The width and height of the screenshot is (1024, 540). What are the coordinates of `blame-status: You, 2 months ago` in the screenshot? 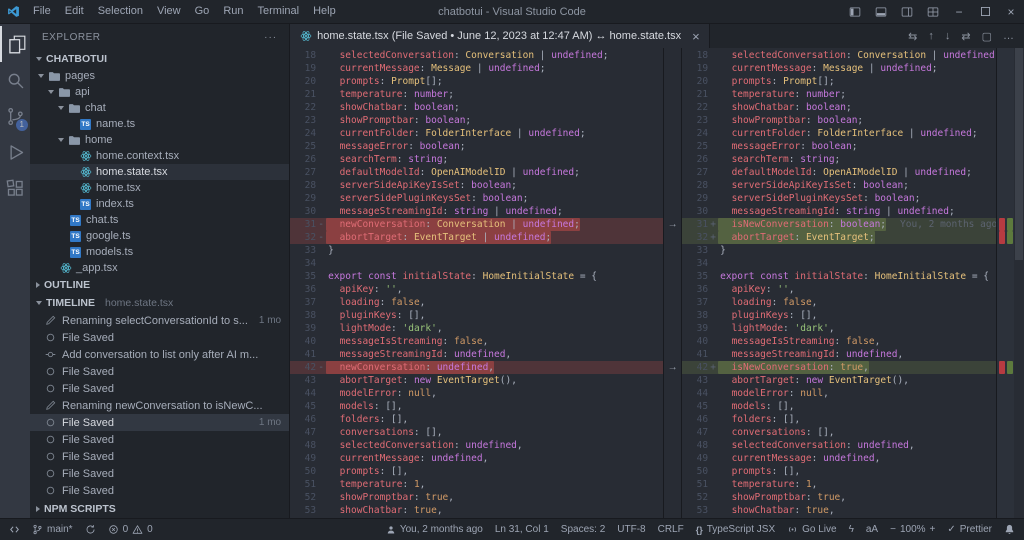 It's located at (434, 529).